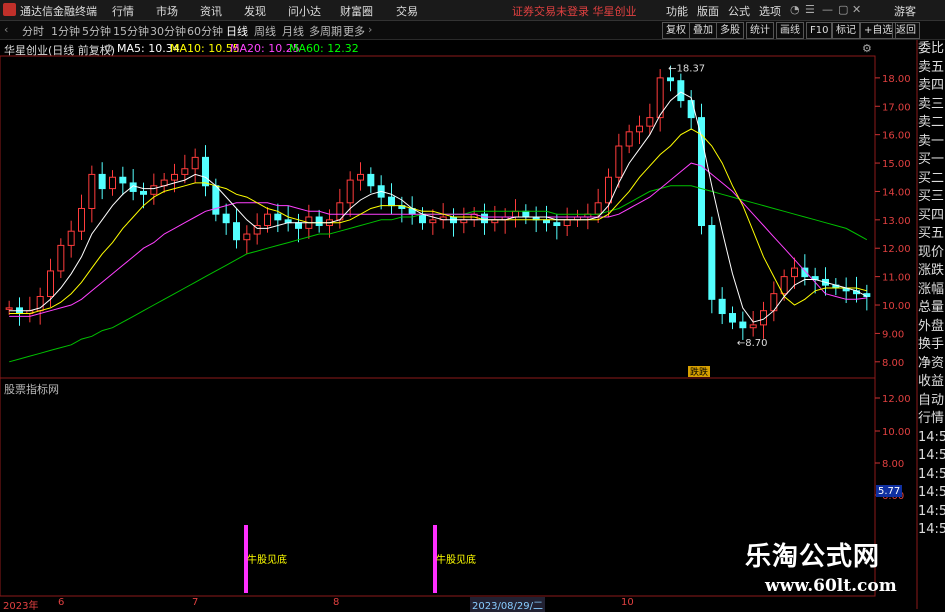 This screenshot has width=945, height=612. What do you see at coordinates (896, 221) in the screenshot?
I see `y-tick-label: 13.00` at bounding box center [896, 221].